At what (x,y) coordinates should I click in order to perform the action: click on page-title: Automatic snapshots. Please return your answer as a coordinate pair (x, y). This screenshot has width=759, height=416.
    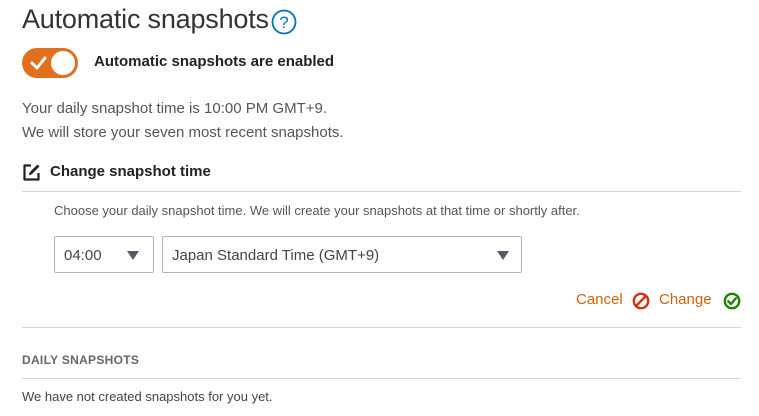
    Looking at the image, I should click on (145, 19).